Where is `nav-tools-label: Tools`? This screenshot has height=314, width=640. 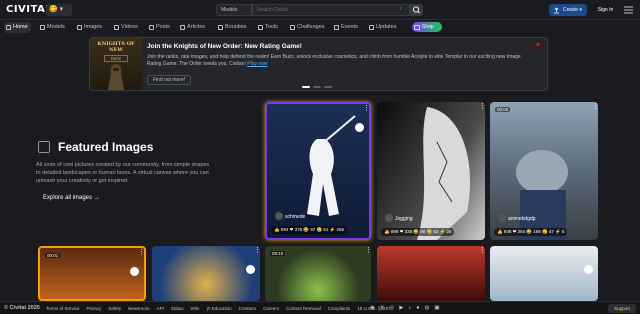
nav-tools-label: Tools is located at coordinates (271, 27).